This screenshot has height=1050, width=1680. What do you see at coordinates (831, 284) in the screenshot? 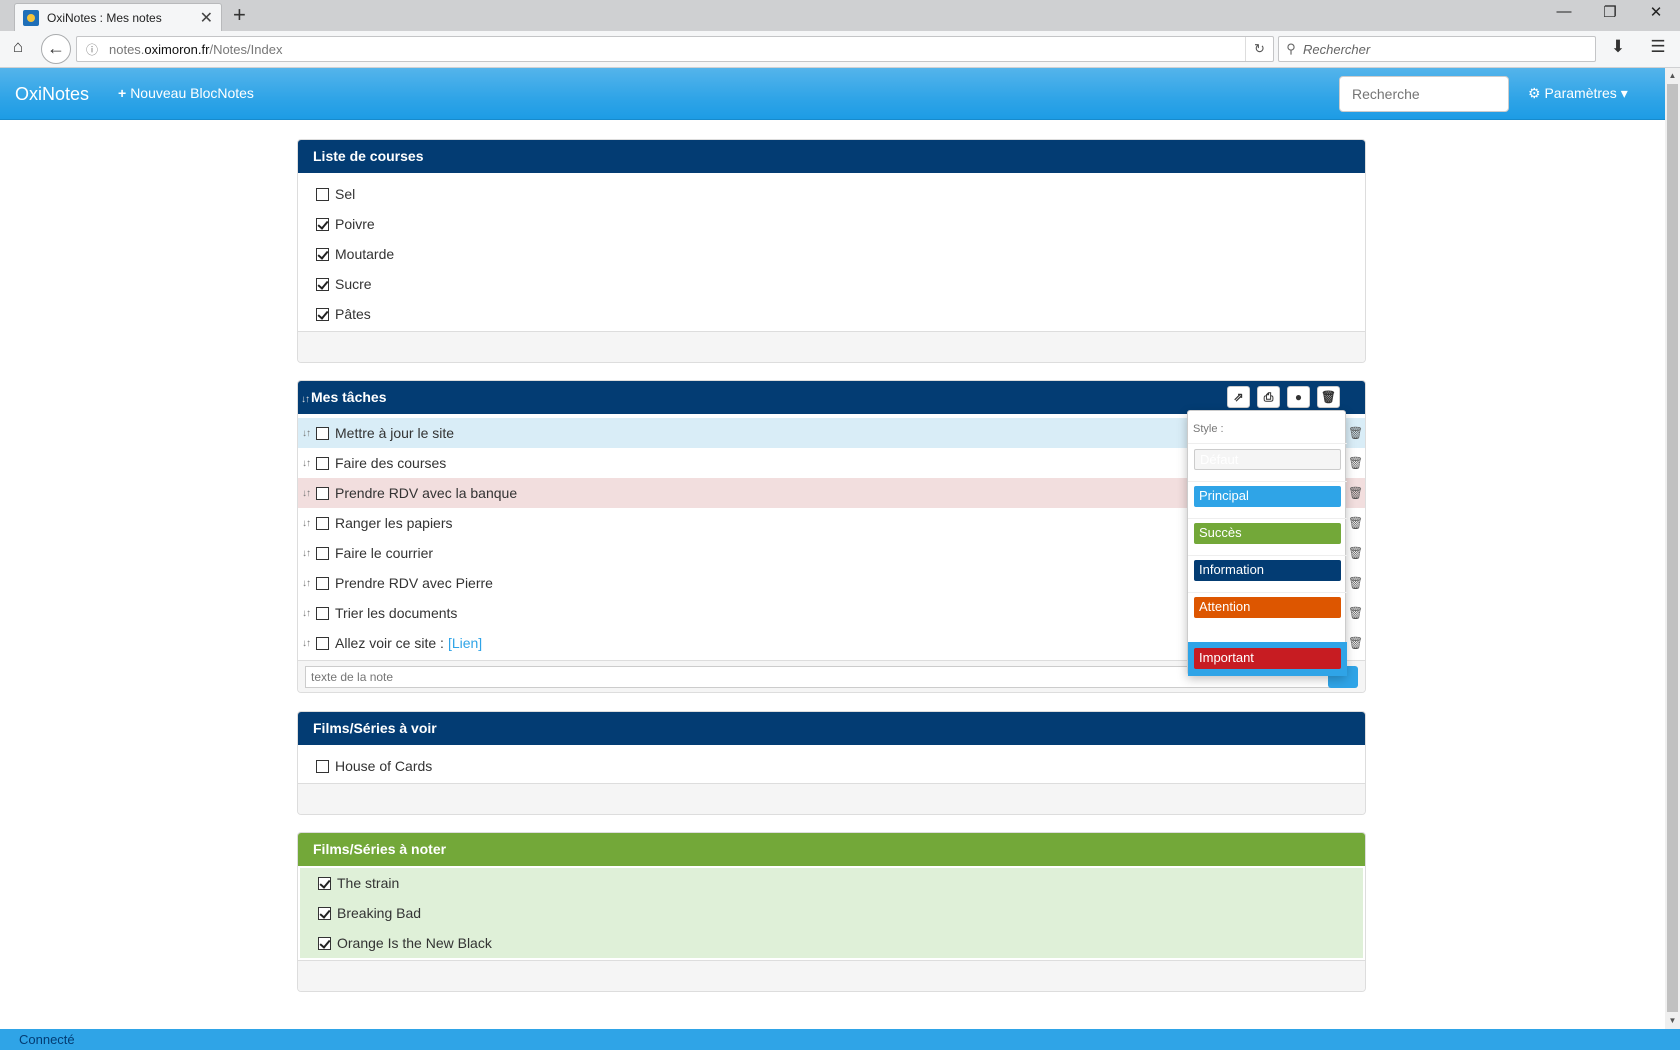
I see `list-item: Sucre` at bounding box center [831, 284].